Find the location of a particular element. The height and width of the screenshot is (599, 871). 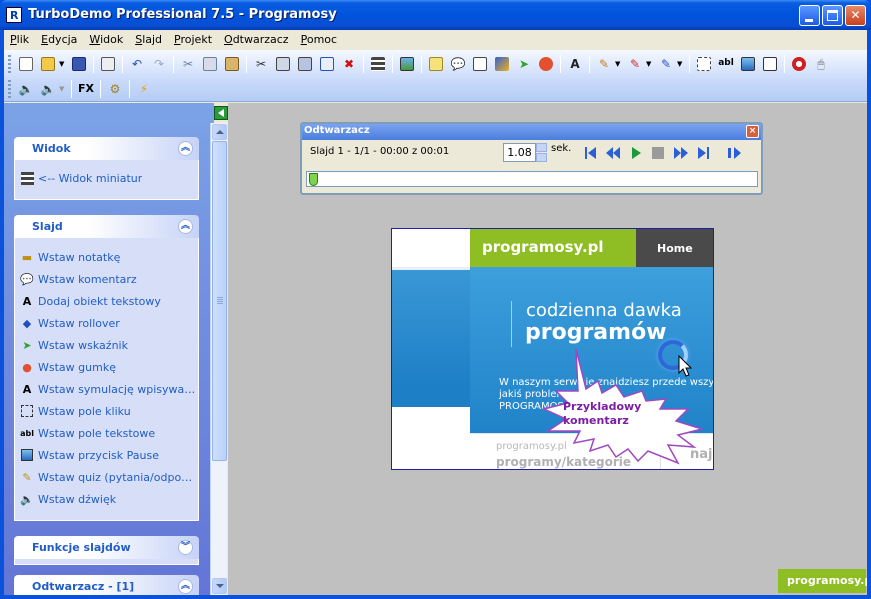

menu-edycja: Edycja is located at coordinates (59, 40).